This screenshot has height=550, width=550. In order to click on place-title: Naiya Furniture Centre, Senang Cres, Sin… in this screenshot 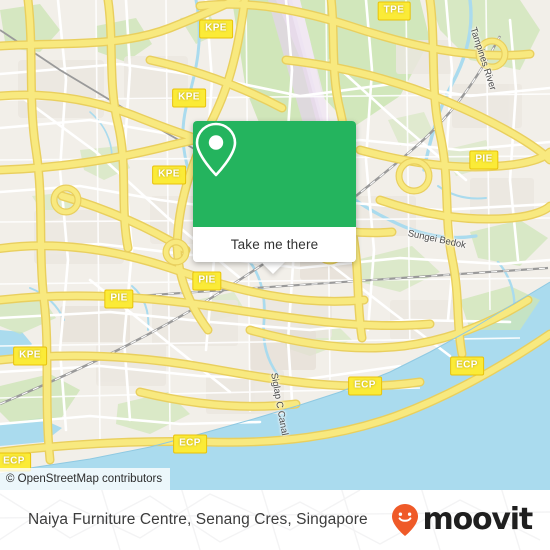, I will do `click(198, 519)`.